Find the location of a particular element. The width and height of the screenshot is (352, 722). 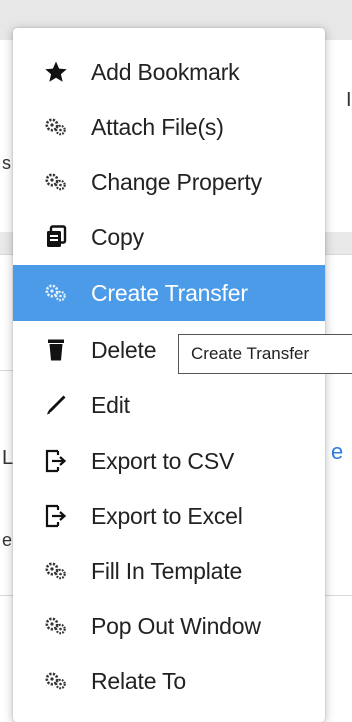

pencil-icon is located at coordinates (56, 405).